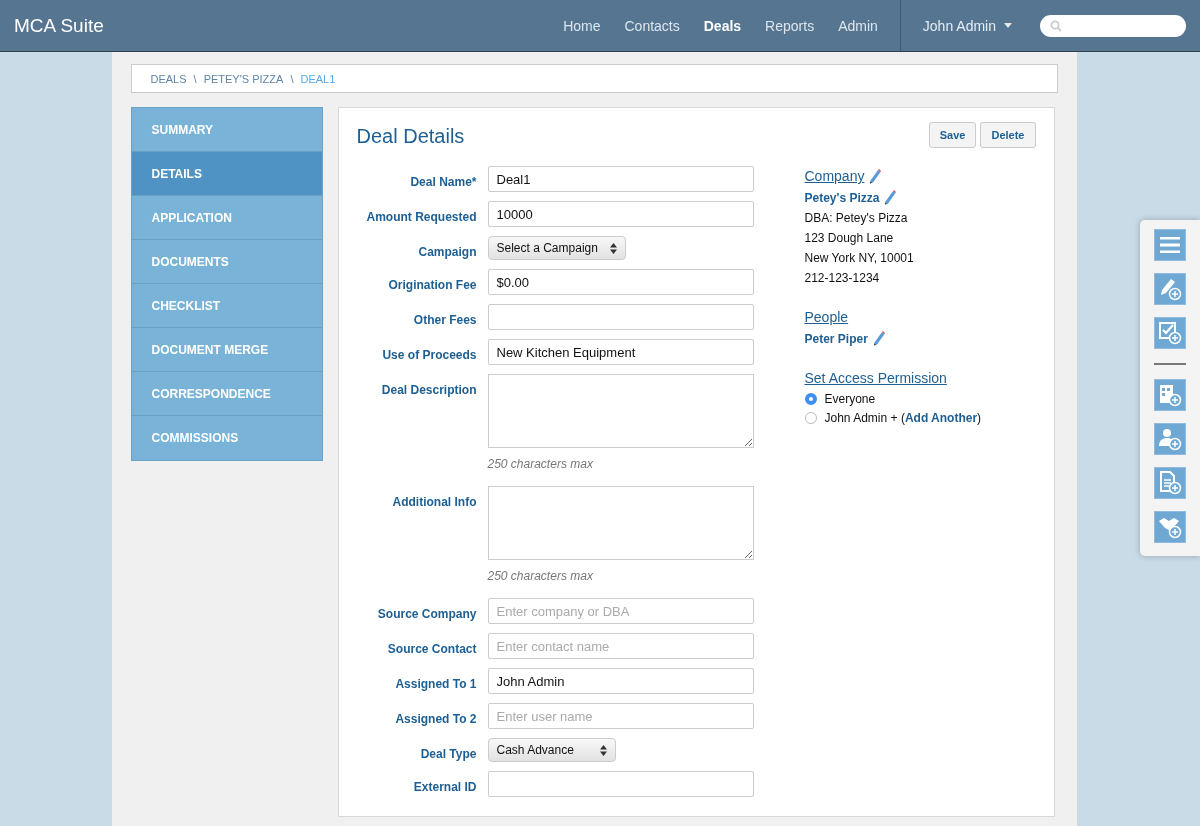 This screenshot has width=1200, height=826. What do you see at coordinates (1008, 135) in the screenshot?
I see `action-button: Delete` at bounding box center [1008, 135].